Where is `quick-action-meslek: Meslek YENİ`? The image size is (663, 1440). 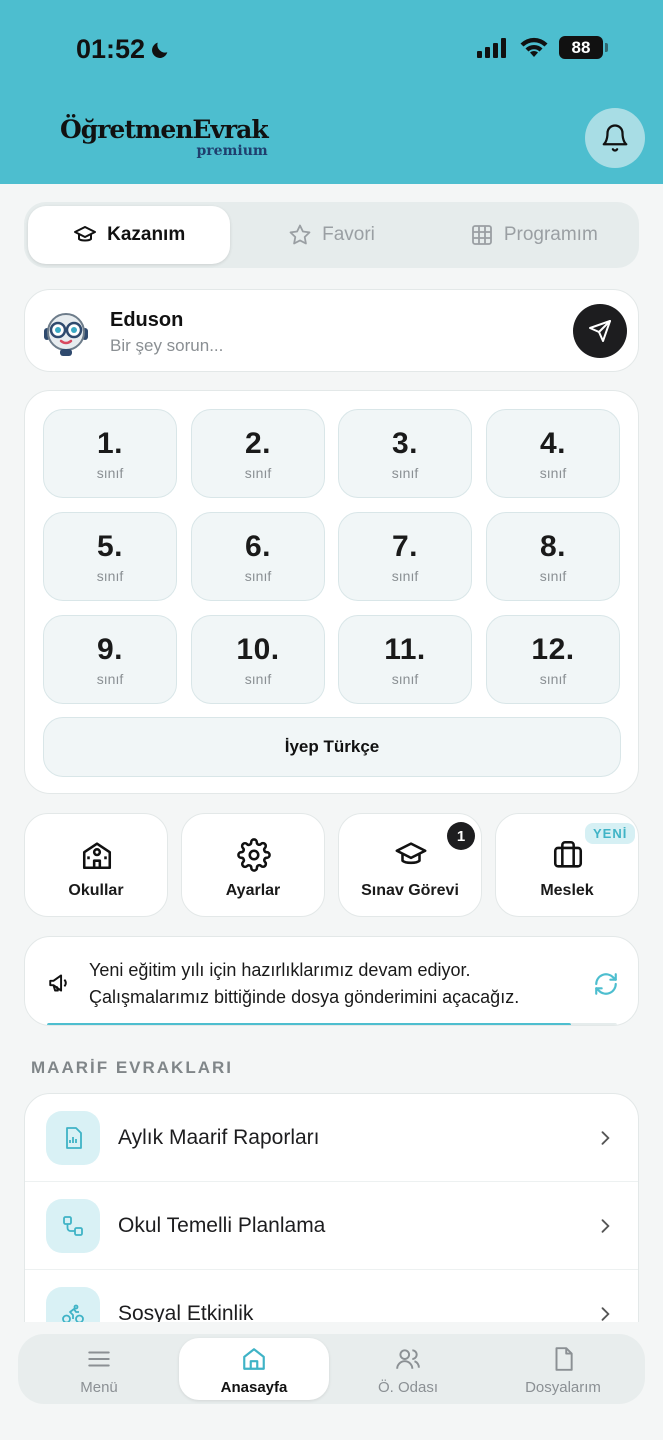
quick-action-meslek: Meslek YENİ is located at coordinates (567, 865).